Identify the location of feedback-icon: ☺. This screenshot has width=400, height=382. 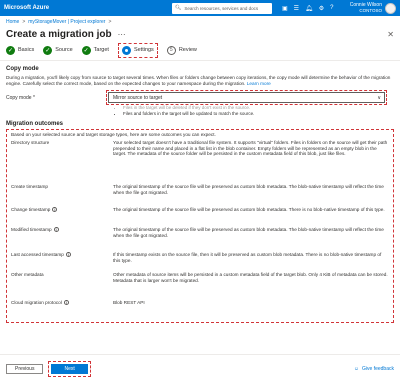
(356, 368).